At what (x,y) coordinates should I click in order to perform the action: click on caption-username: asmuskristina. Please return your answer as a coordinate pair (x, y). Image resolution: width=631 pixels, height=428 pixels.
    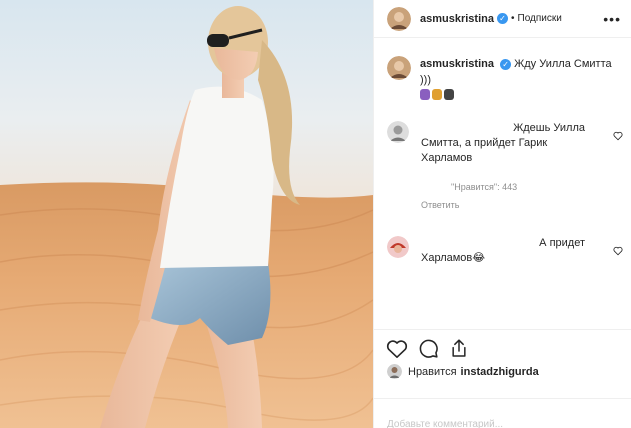
    Looking at the image, I should click on (457, 64).